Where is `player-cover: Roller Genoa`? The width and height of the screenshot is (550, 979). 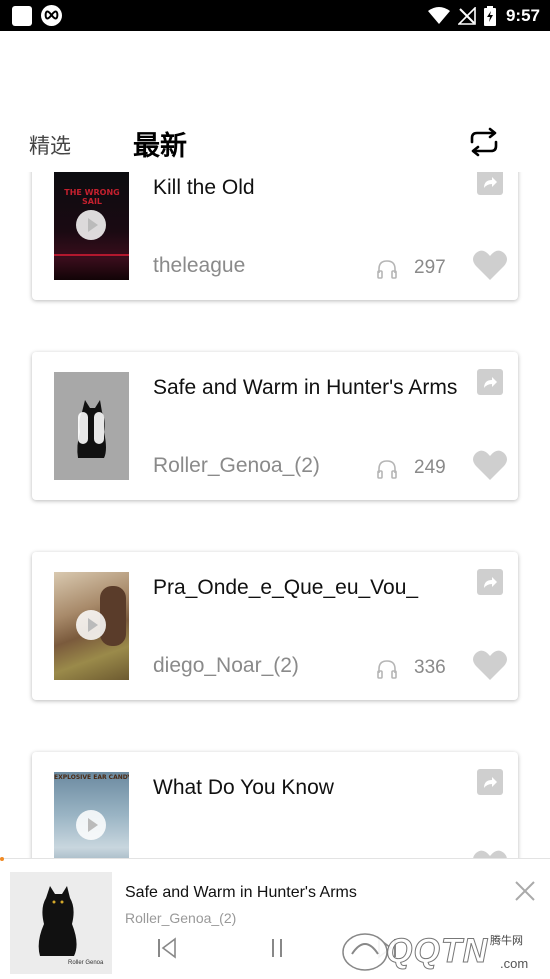 player-cover: Roller Genoa is located at coordinates (61, 923).